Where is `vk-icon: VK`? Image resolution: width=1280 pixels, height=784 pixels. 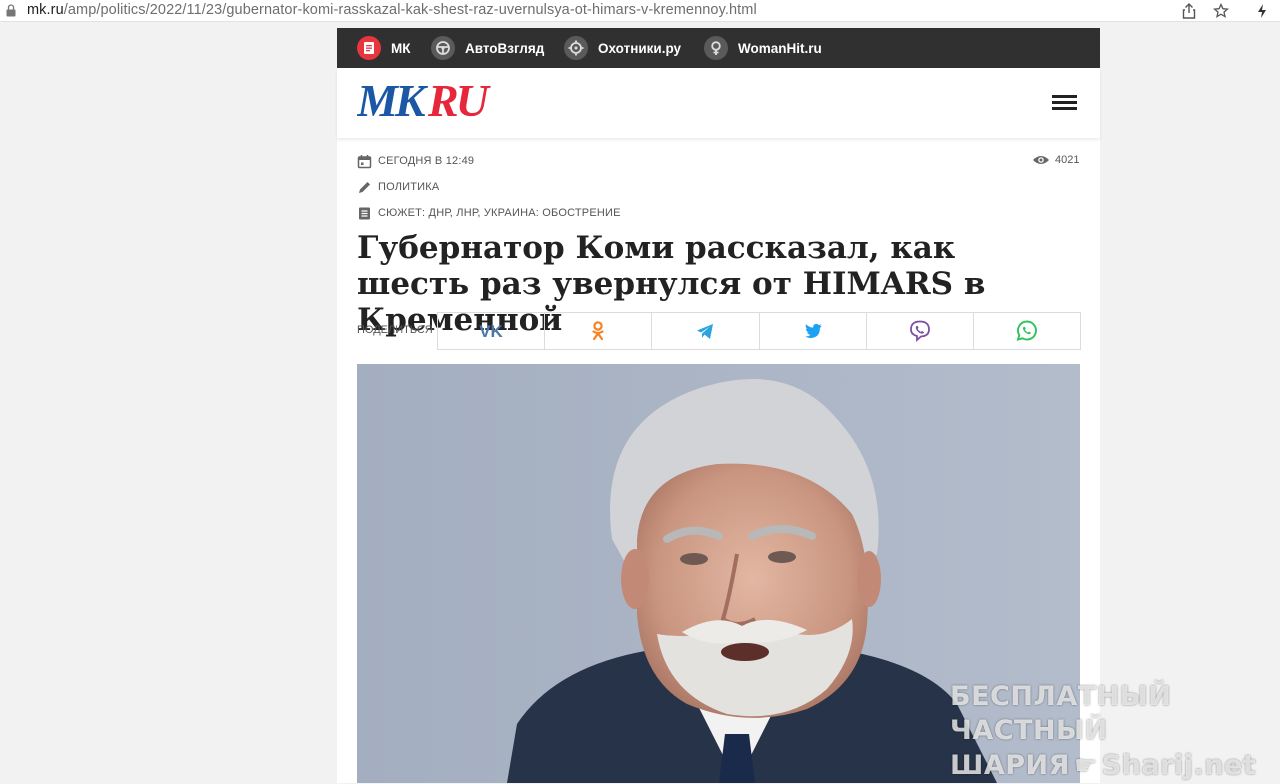 vk-icon: VK is located at coordinates (491, 331).